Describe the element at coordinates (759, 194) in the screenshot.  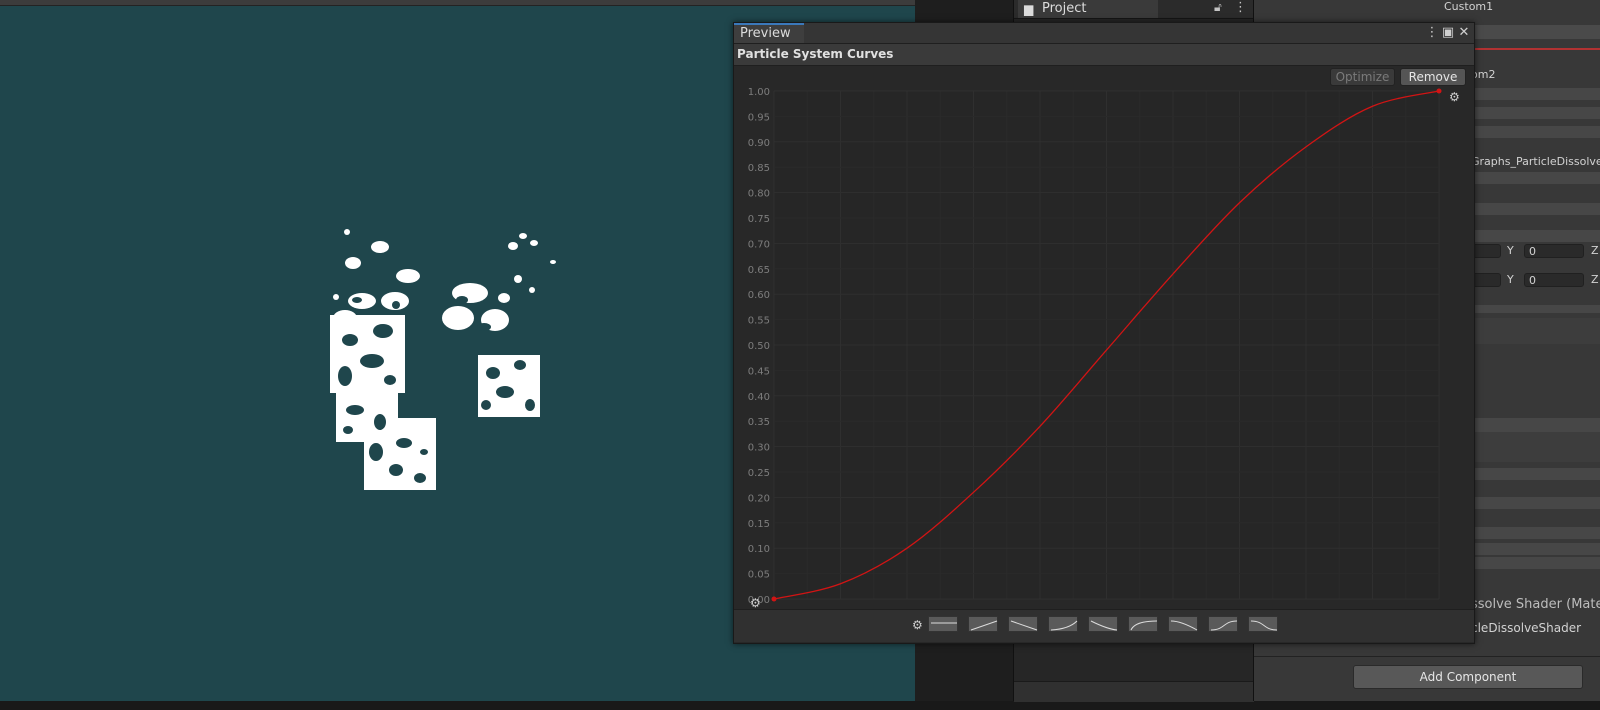
I see `y-tick-label: 0.80` at that location.